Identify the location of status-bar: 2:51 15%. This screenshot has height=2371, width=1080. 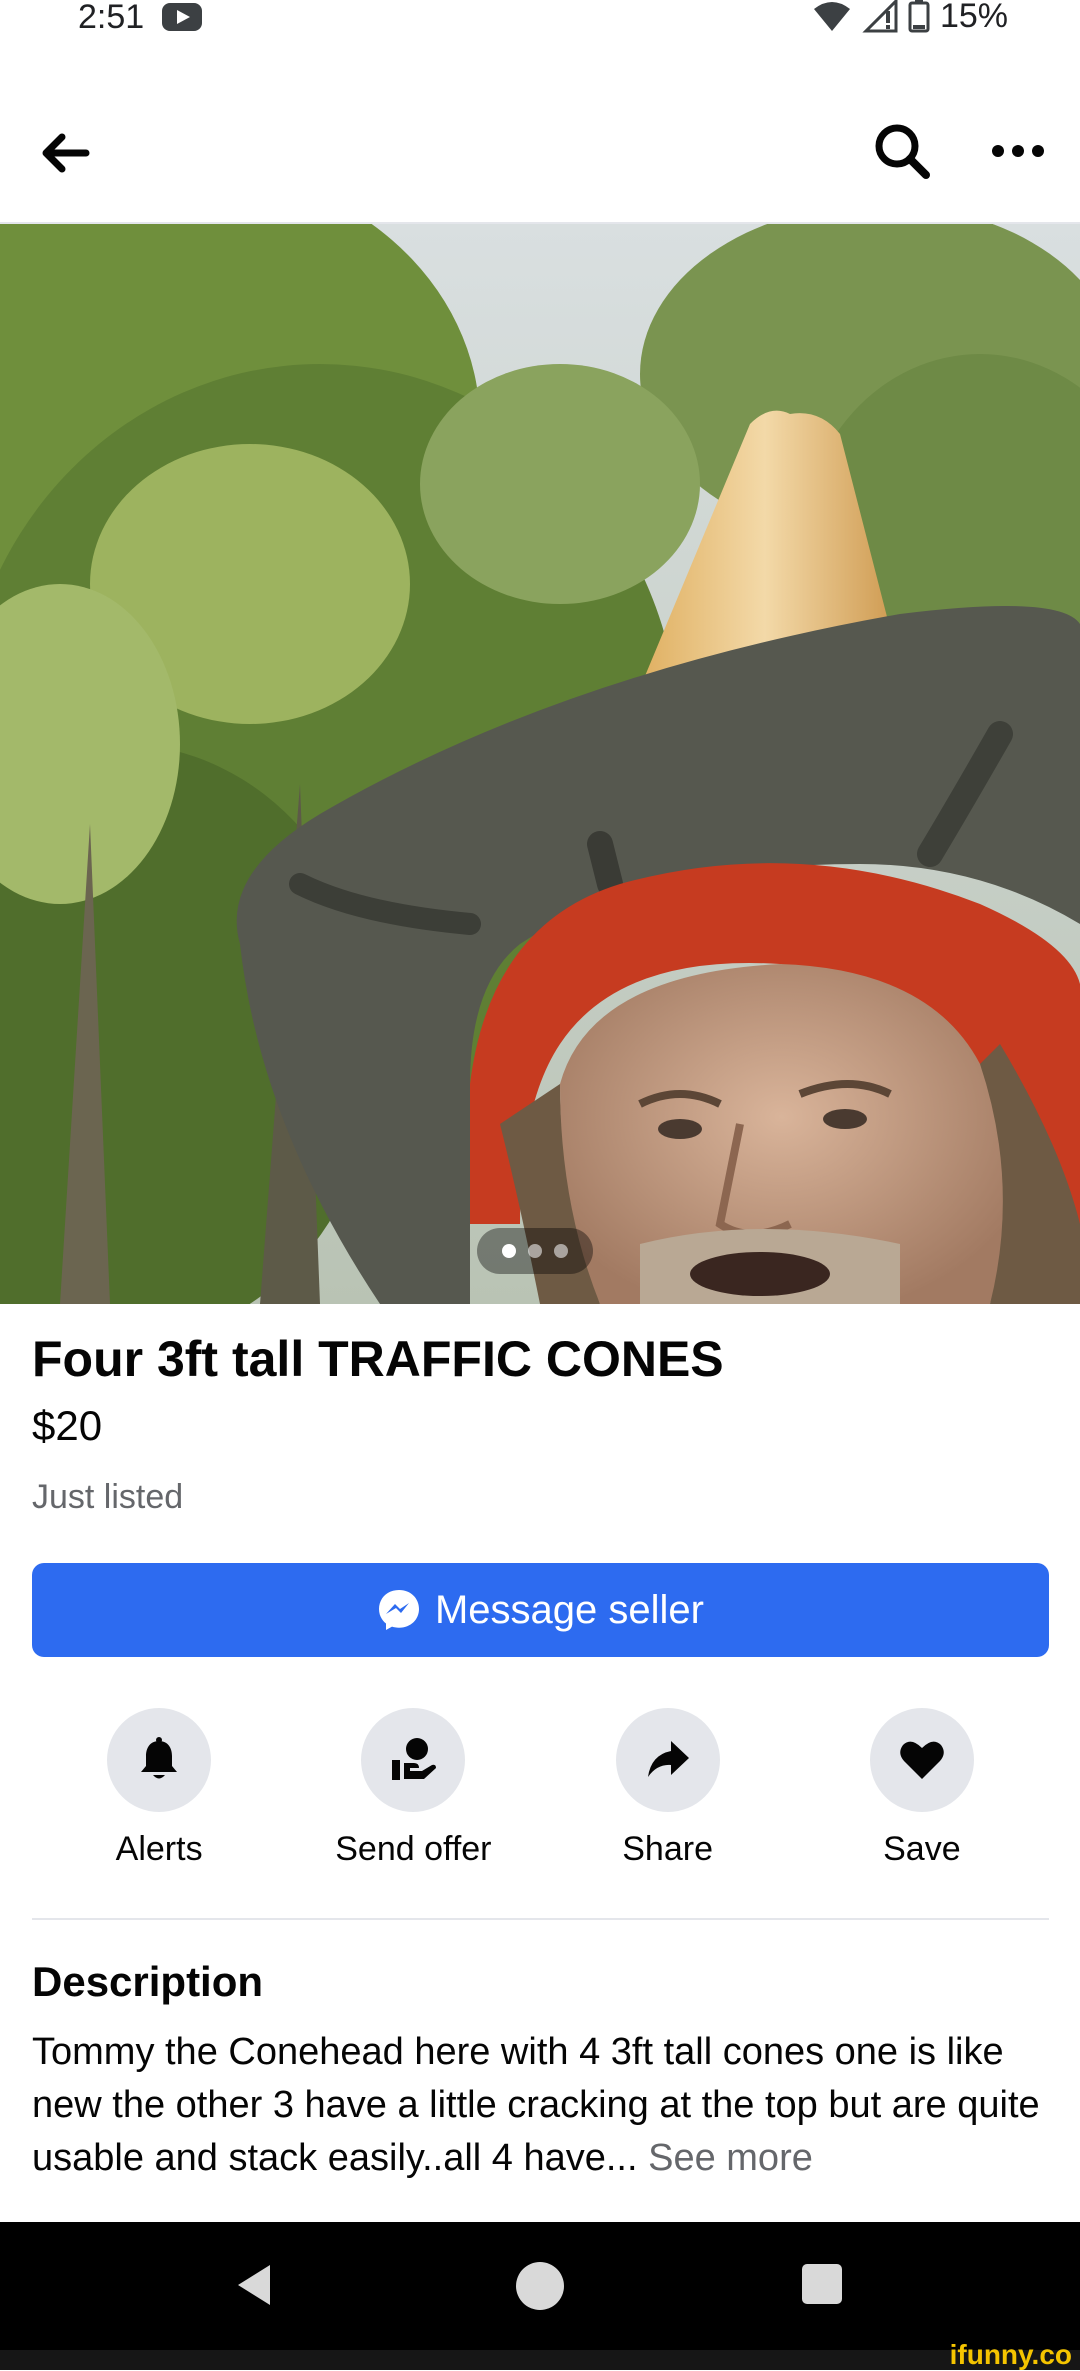
(540, 20).